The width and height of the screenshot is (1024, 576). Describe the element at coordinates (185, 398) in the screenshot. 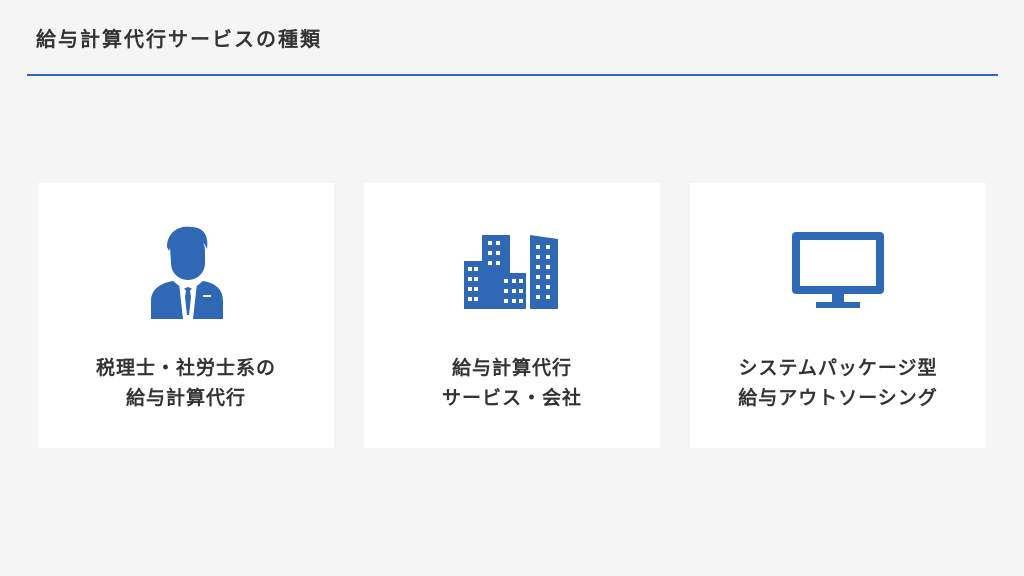

I see `card-label-line2: 給与計算代行` at that location.